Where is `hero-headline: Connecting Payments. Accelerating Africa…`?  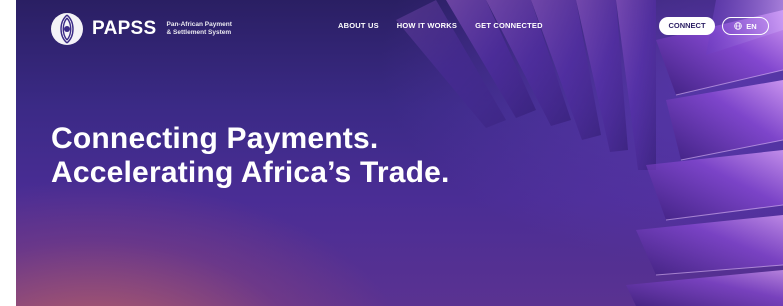
hero-headline: Connecting Payments. Accelerating Africa… is located at coordinates (311, 156).